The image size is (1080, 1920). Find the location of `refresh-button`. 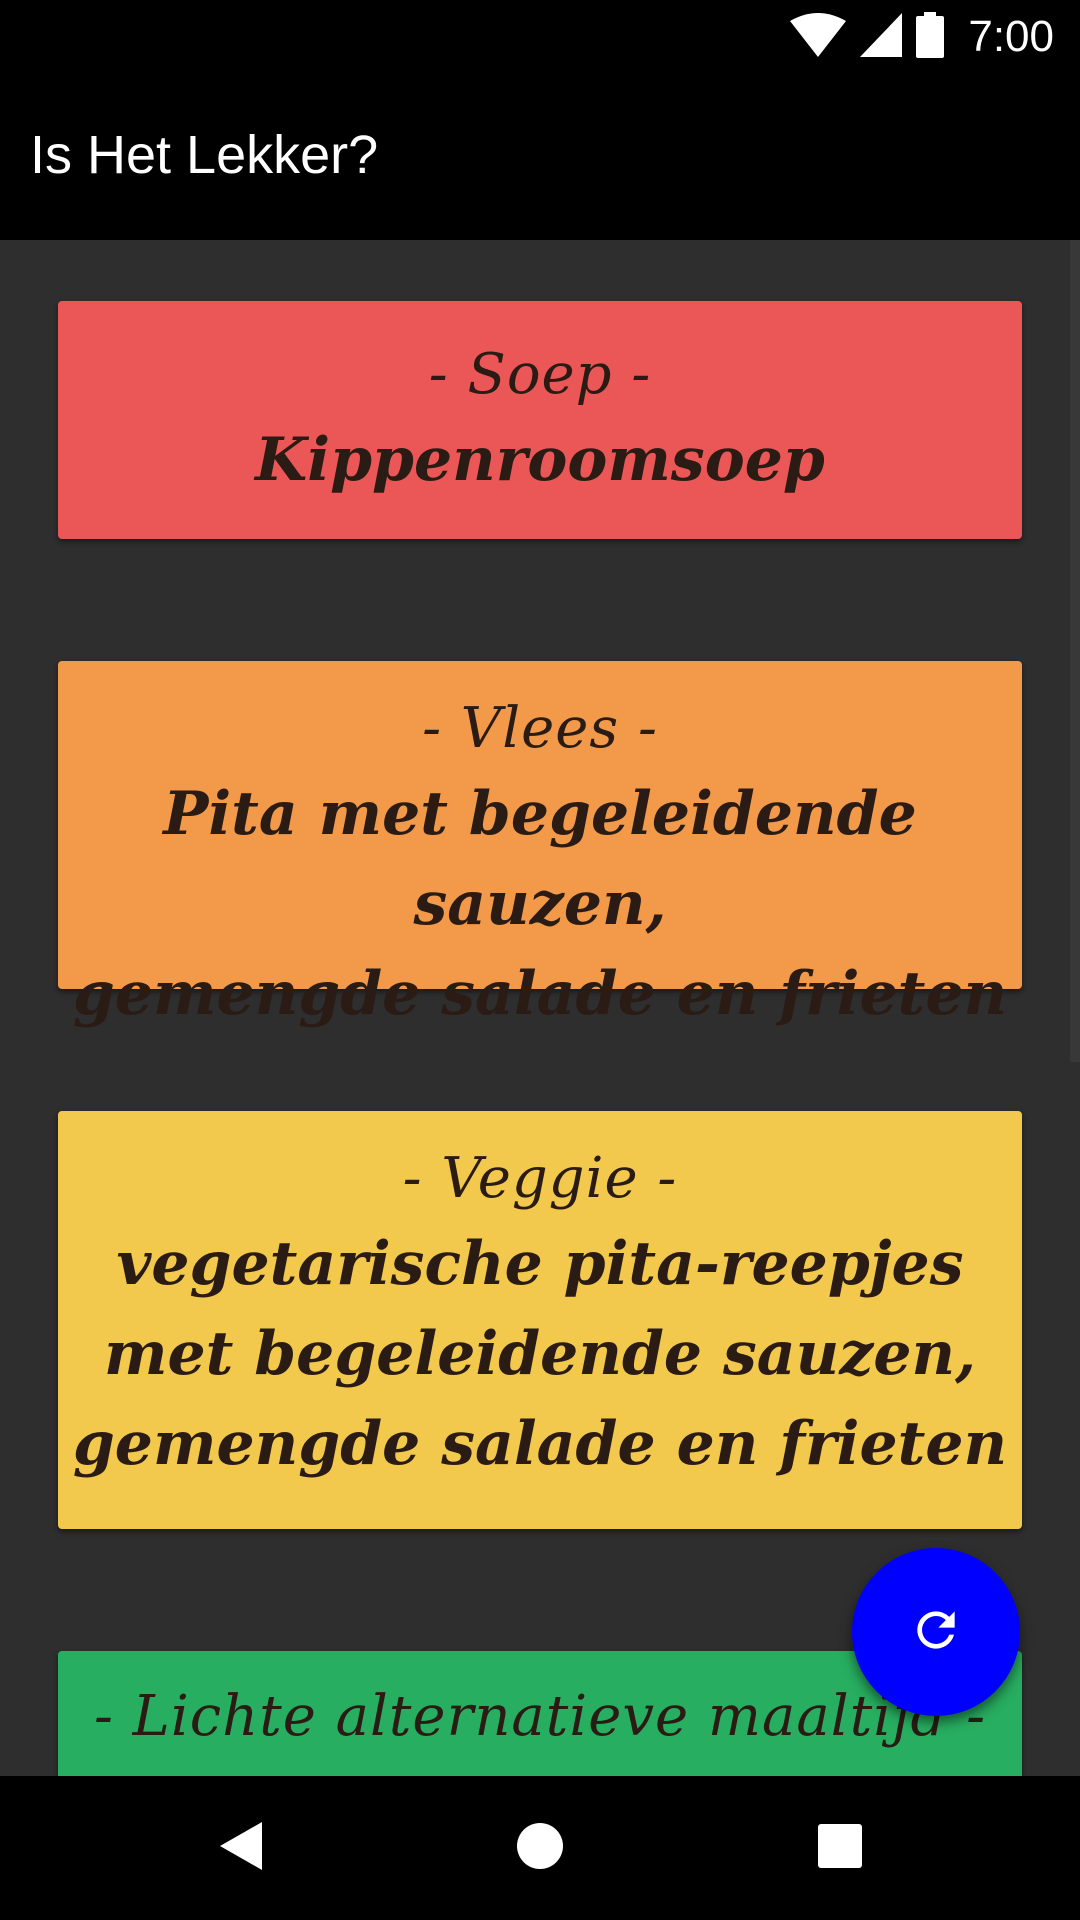

refresh-button is located at coordinates (936, 1632).